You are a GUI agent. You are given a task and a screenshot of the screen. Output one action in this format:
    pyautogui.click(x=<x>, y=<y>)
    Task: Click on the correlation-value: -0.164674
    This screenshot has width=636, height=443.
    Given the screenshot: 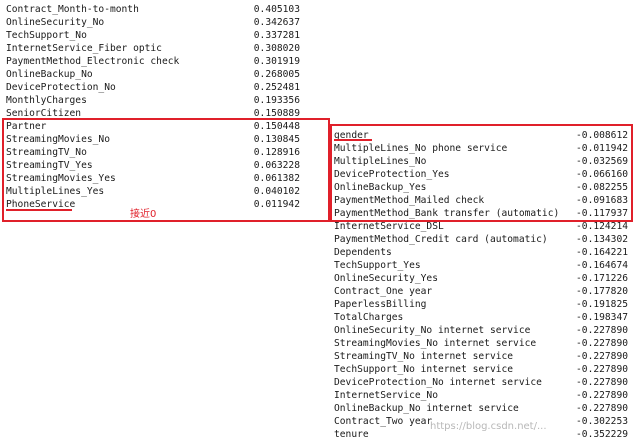 What is the action you would take?
    pyautogui.click(x=602, y=265)
    